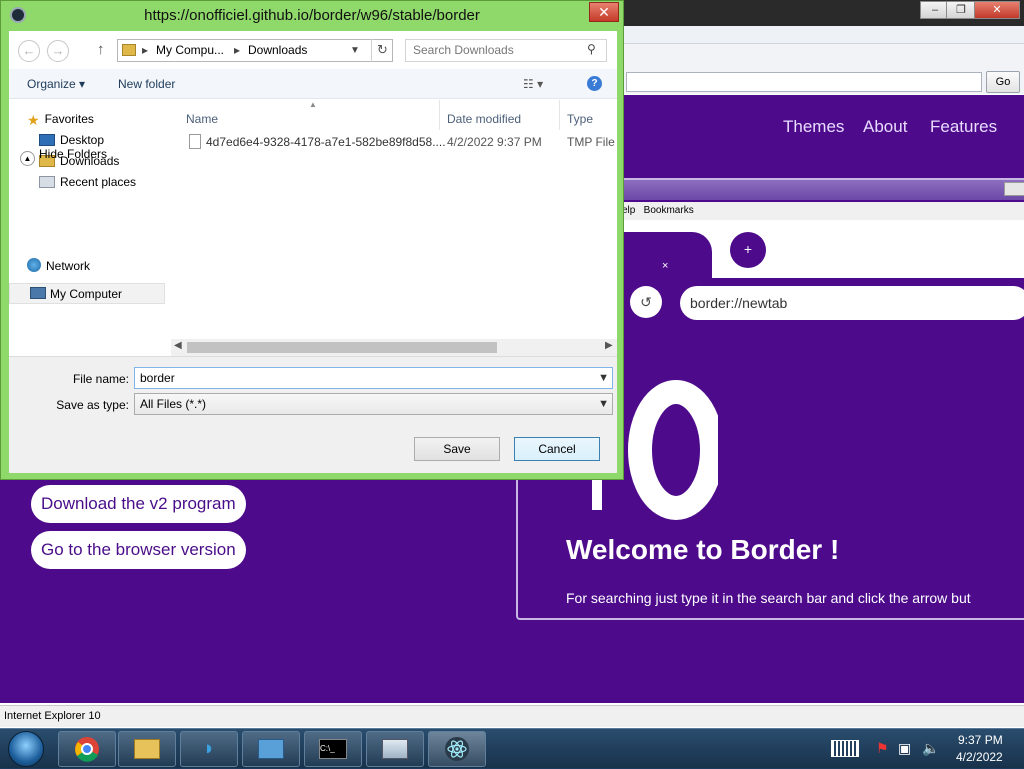  Describe the element at coordinates (29, 51) in the screenshot. I see `back-button: ←` at that location.